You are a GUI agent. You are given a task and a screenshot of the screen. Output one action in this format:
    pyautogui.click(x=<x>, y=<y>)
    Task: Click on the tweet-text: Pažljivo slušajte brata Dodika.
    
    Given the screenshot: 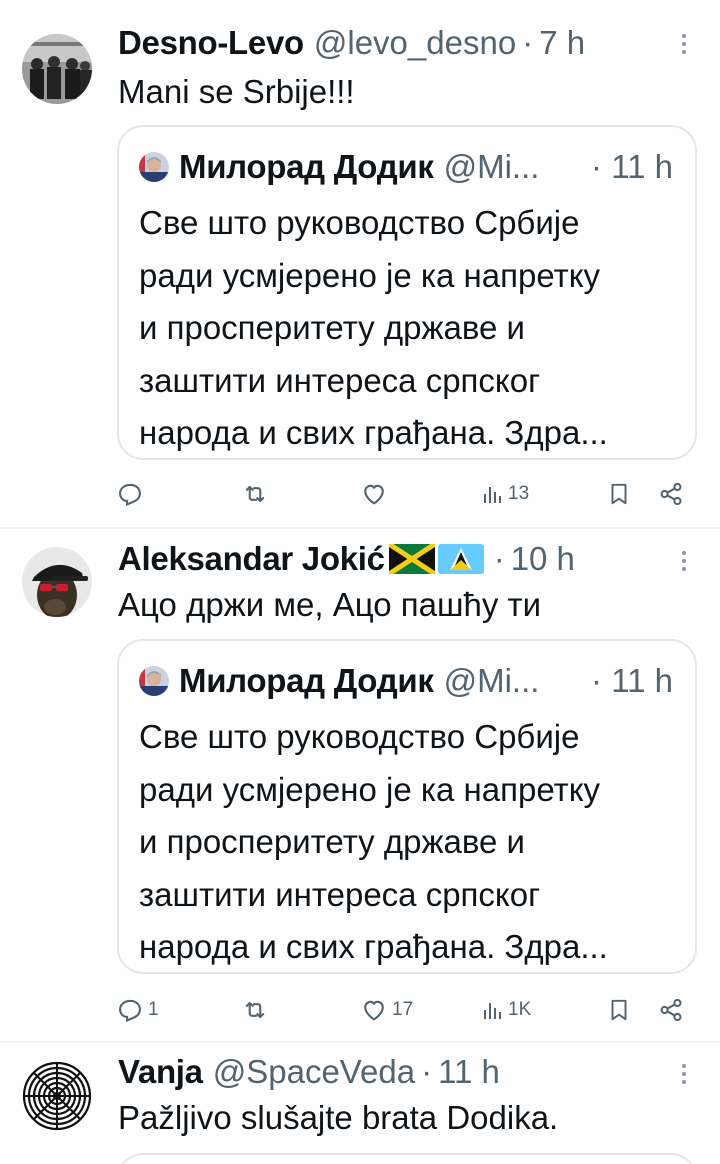 What is the action you would take?
    pyautogui.click(x=338, y=1117)
    